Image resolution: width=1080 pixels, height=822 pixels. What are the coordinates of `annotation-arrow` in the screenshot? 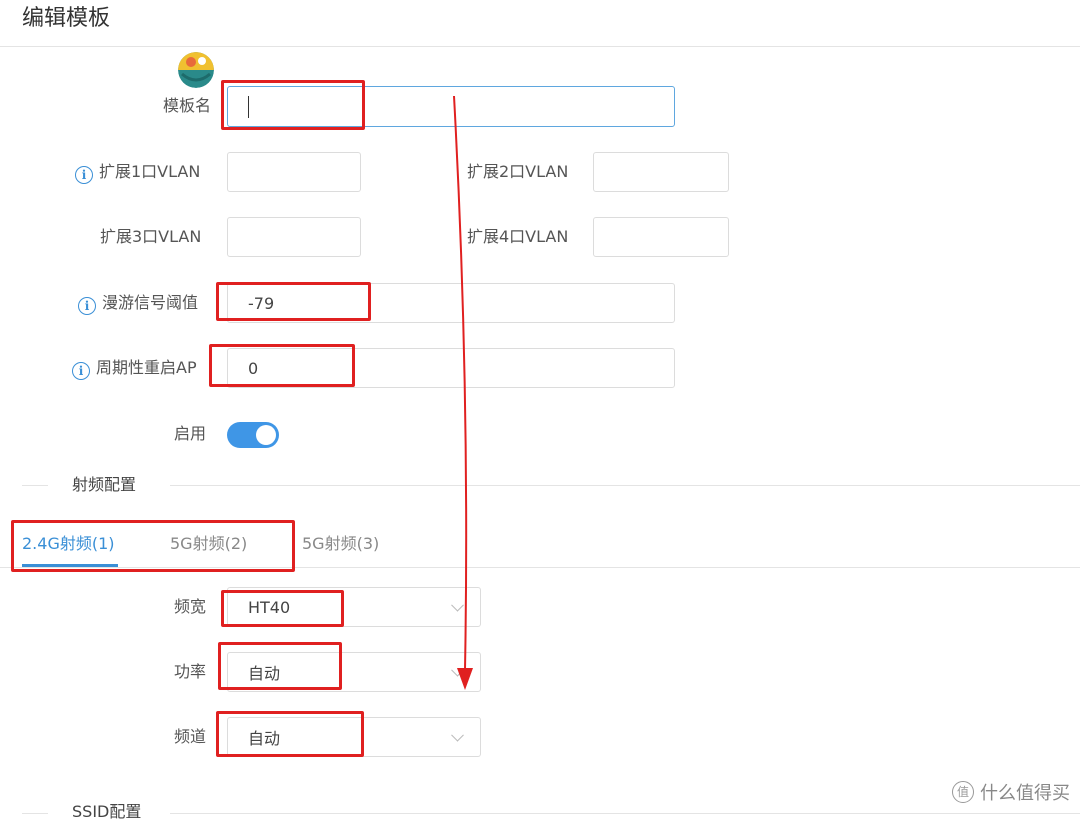 It's located at (463, 392).